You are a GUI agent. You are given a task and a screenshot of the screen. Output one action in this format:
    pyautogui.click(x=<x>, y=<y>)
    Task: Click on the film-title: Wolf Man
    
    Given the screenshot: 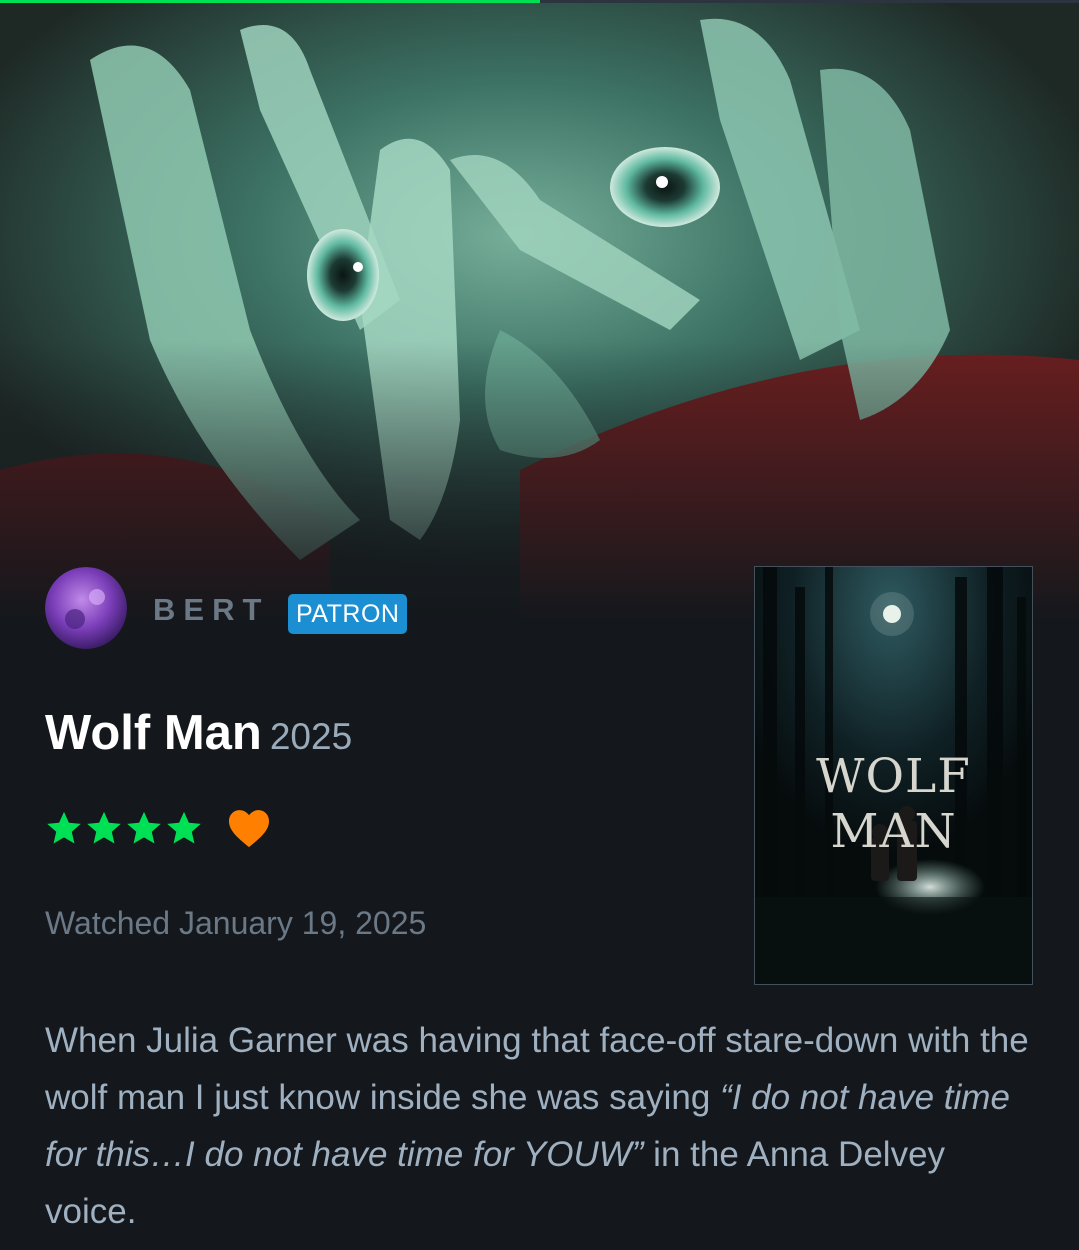 What is the action you would take?
    pyautogui.click(x=153, y=733)
    